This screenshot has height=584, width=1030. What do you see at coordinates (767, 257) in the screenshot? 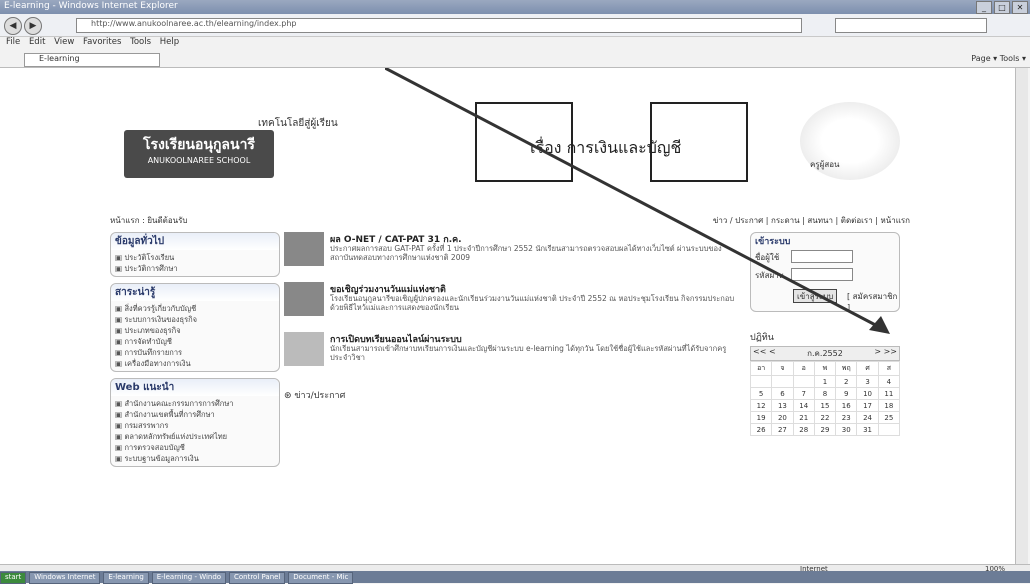
I see `username-label: ชื่อผู้ใช้` at bounding box center [767, 257].